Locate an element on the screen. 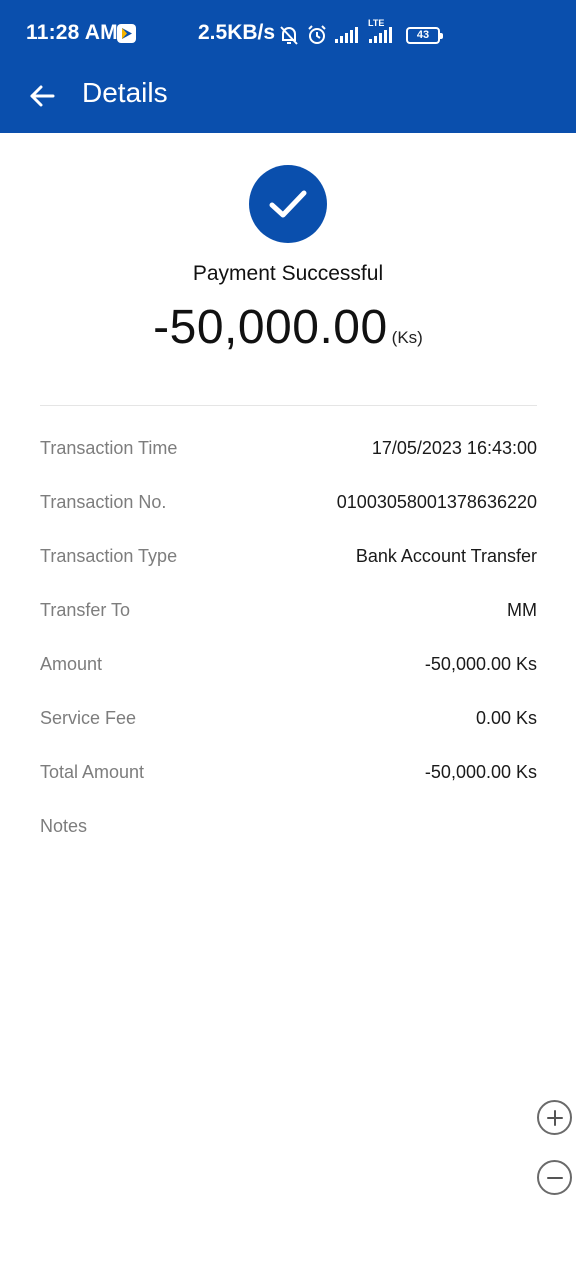  mute-bell-icon is located at coordinates (289, 35).